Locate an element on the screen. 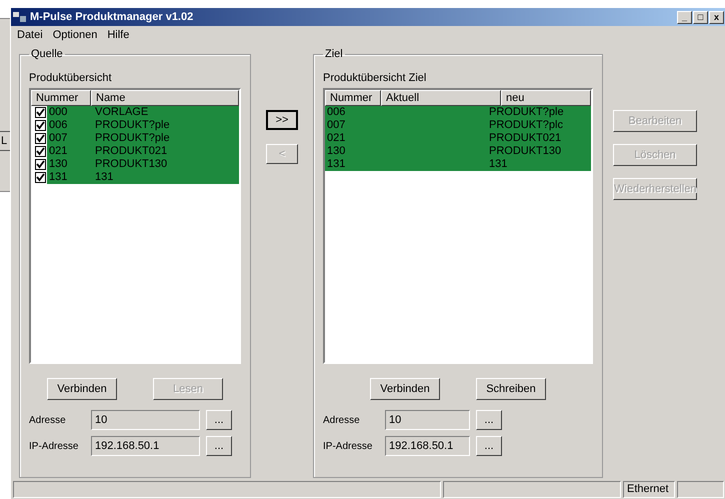 This screenshot has height=499, width=725. status-panel: Ethernet is located at coordinates (649, 489).